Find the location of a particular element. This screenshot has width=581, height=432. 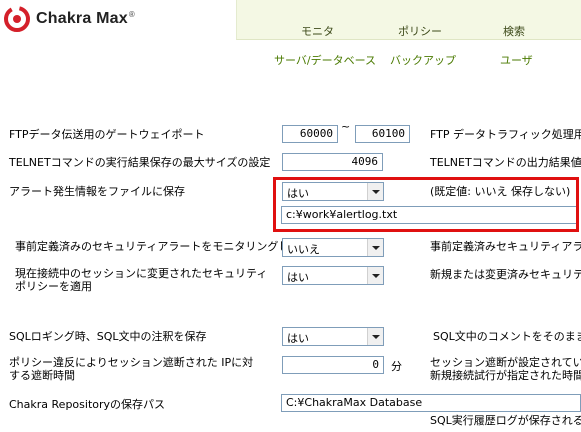

subtab-backup: バックアップ is located at coordinates (423, 60).